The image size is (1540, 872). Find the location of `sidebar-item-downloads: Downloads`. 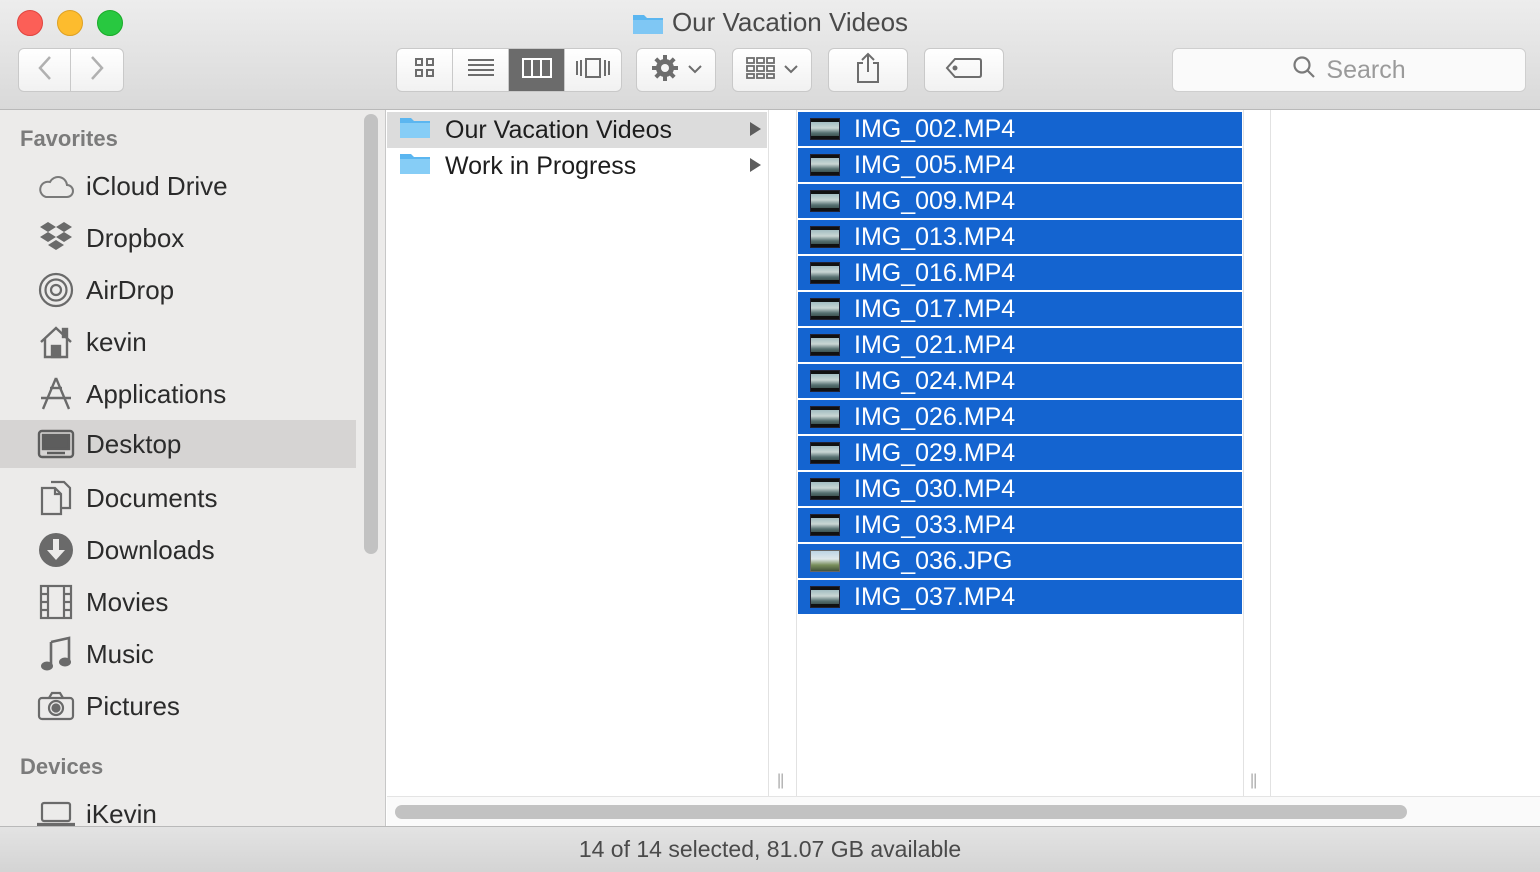

sidebar-item-downloads: Downloads is located at coordinates (178, 550).